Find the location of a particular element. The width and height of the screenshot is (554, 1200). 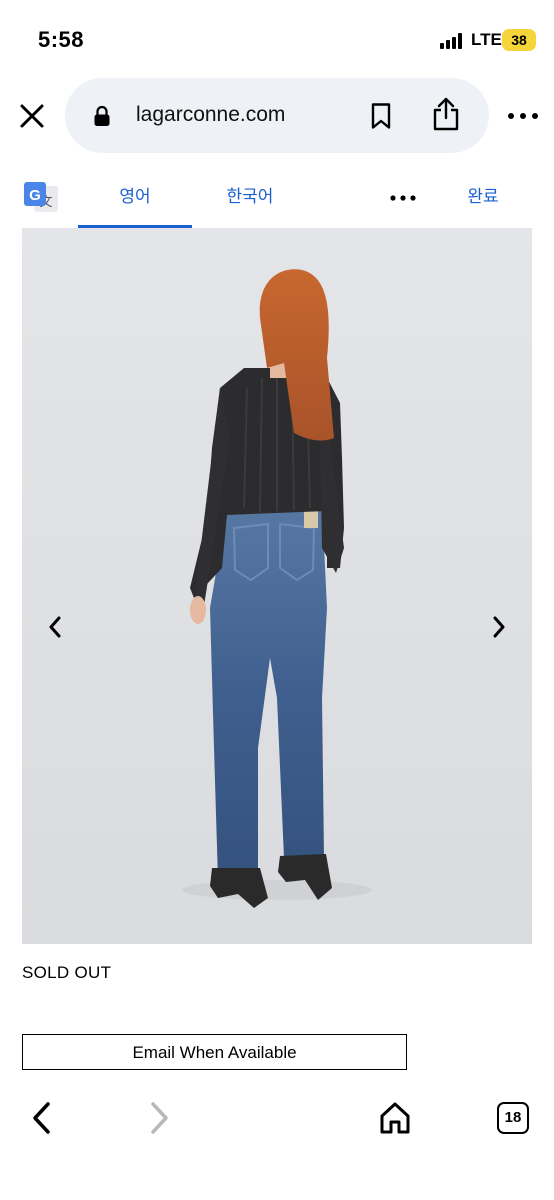

bookmark-icon is located at coordinates (381, 116).